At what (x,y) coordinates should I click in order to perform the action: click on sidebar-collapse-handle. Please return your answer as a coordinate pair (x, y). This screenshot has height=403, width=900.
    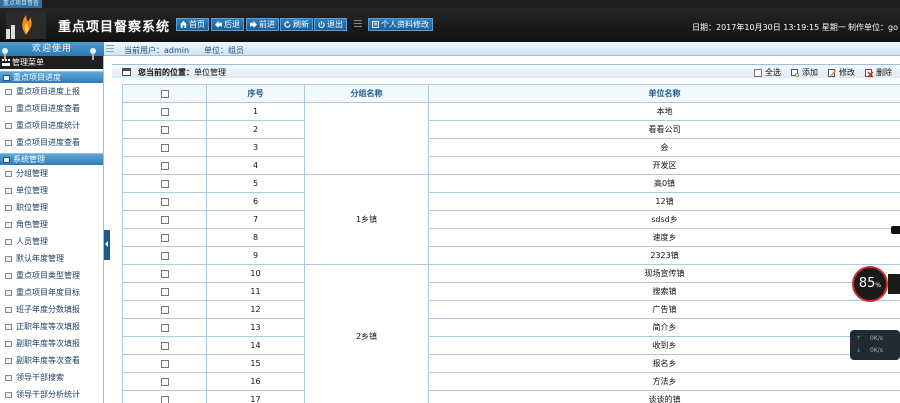
    Looking at the image, I should click on (107, 245).